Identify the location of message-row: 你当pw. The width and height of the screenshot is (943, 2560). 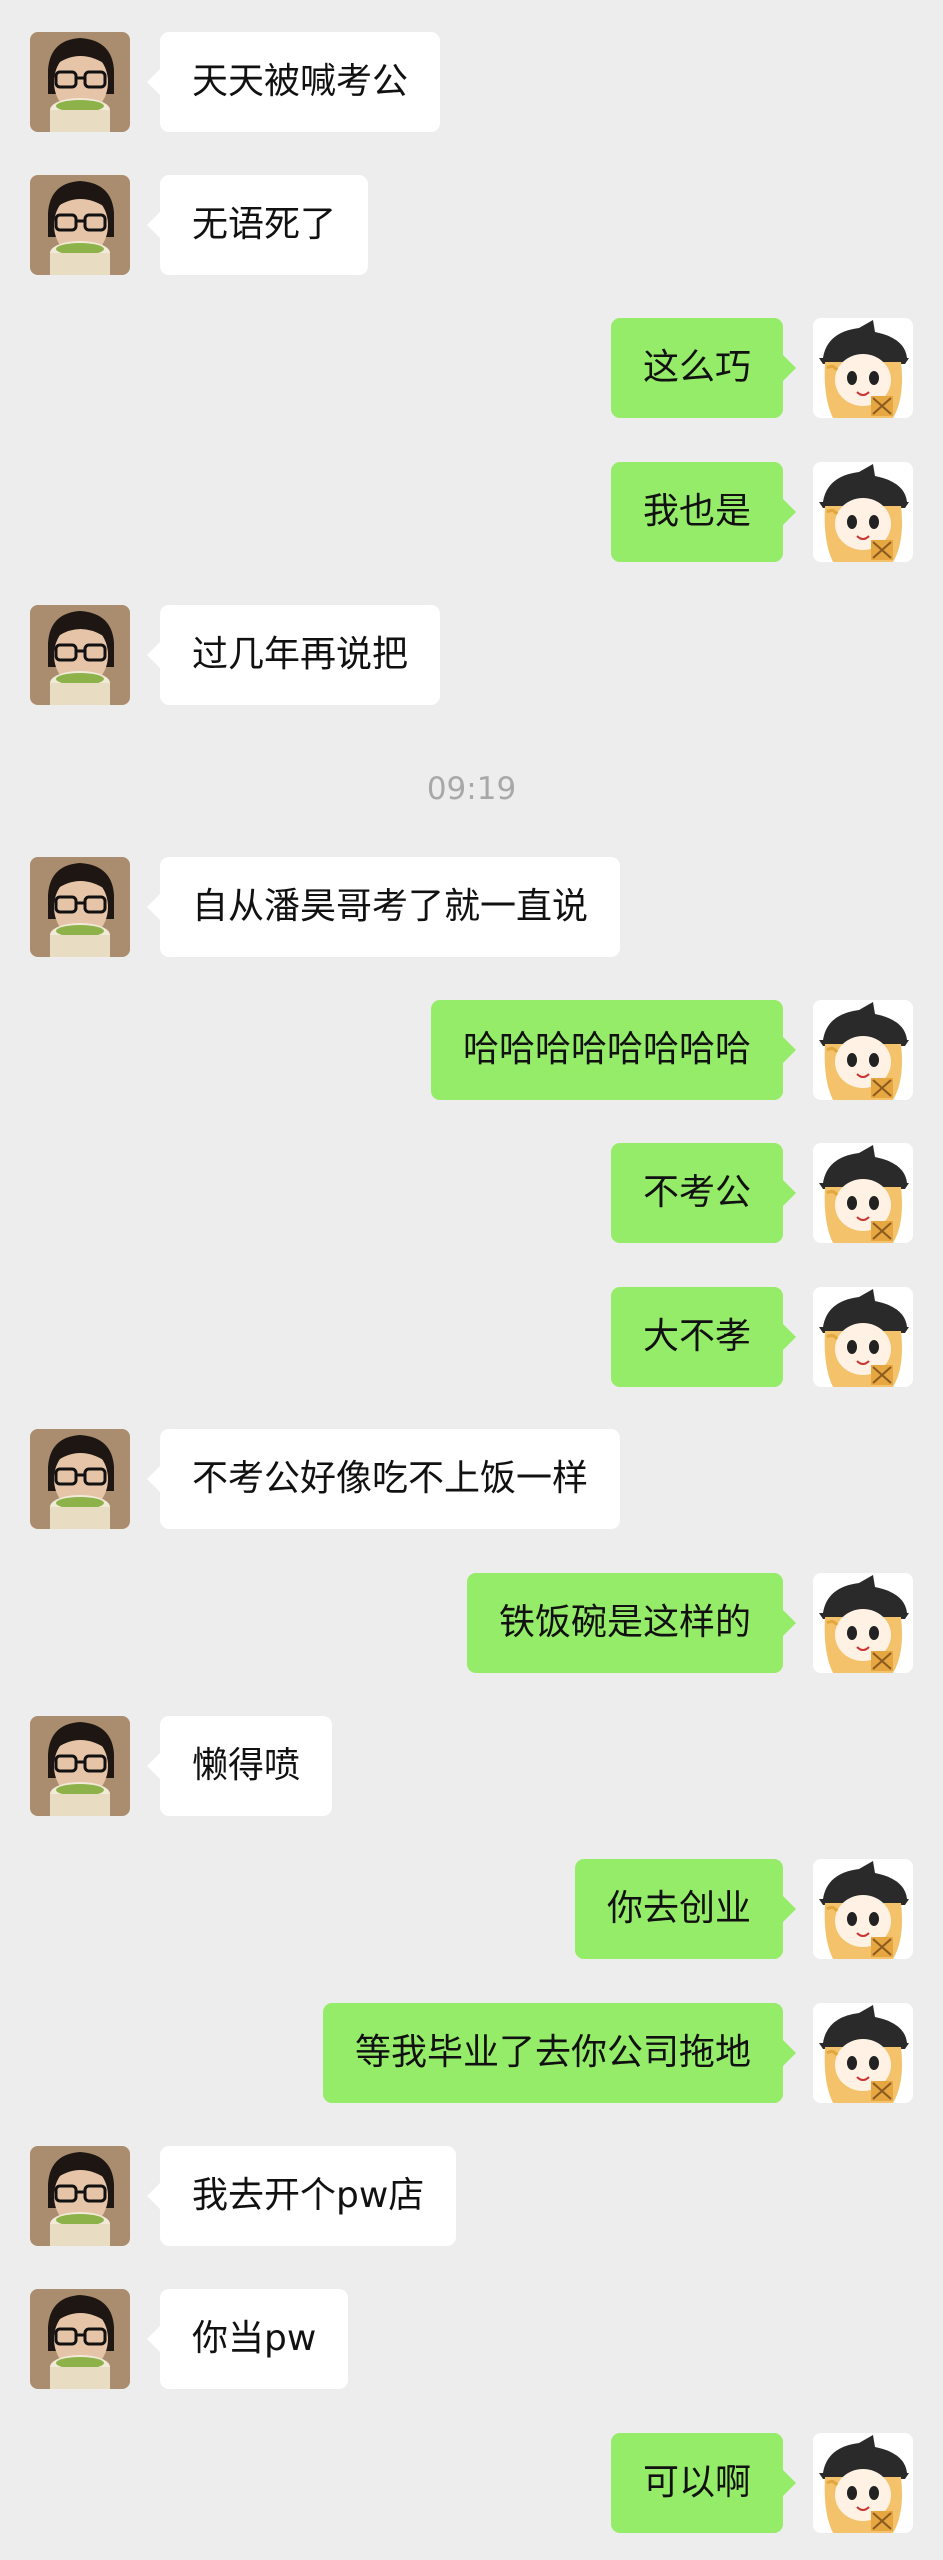
(471, 2339).